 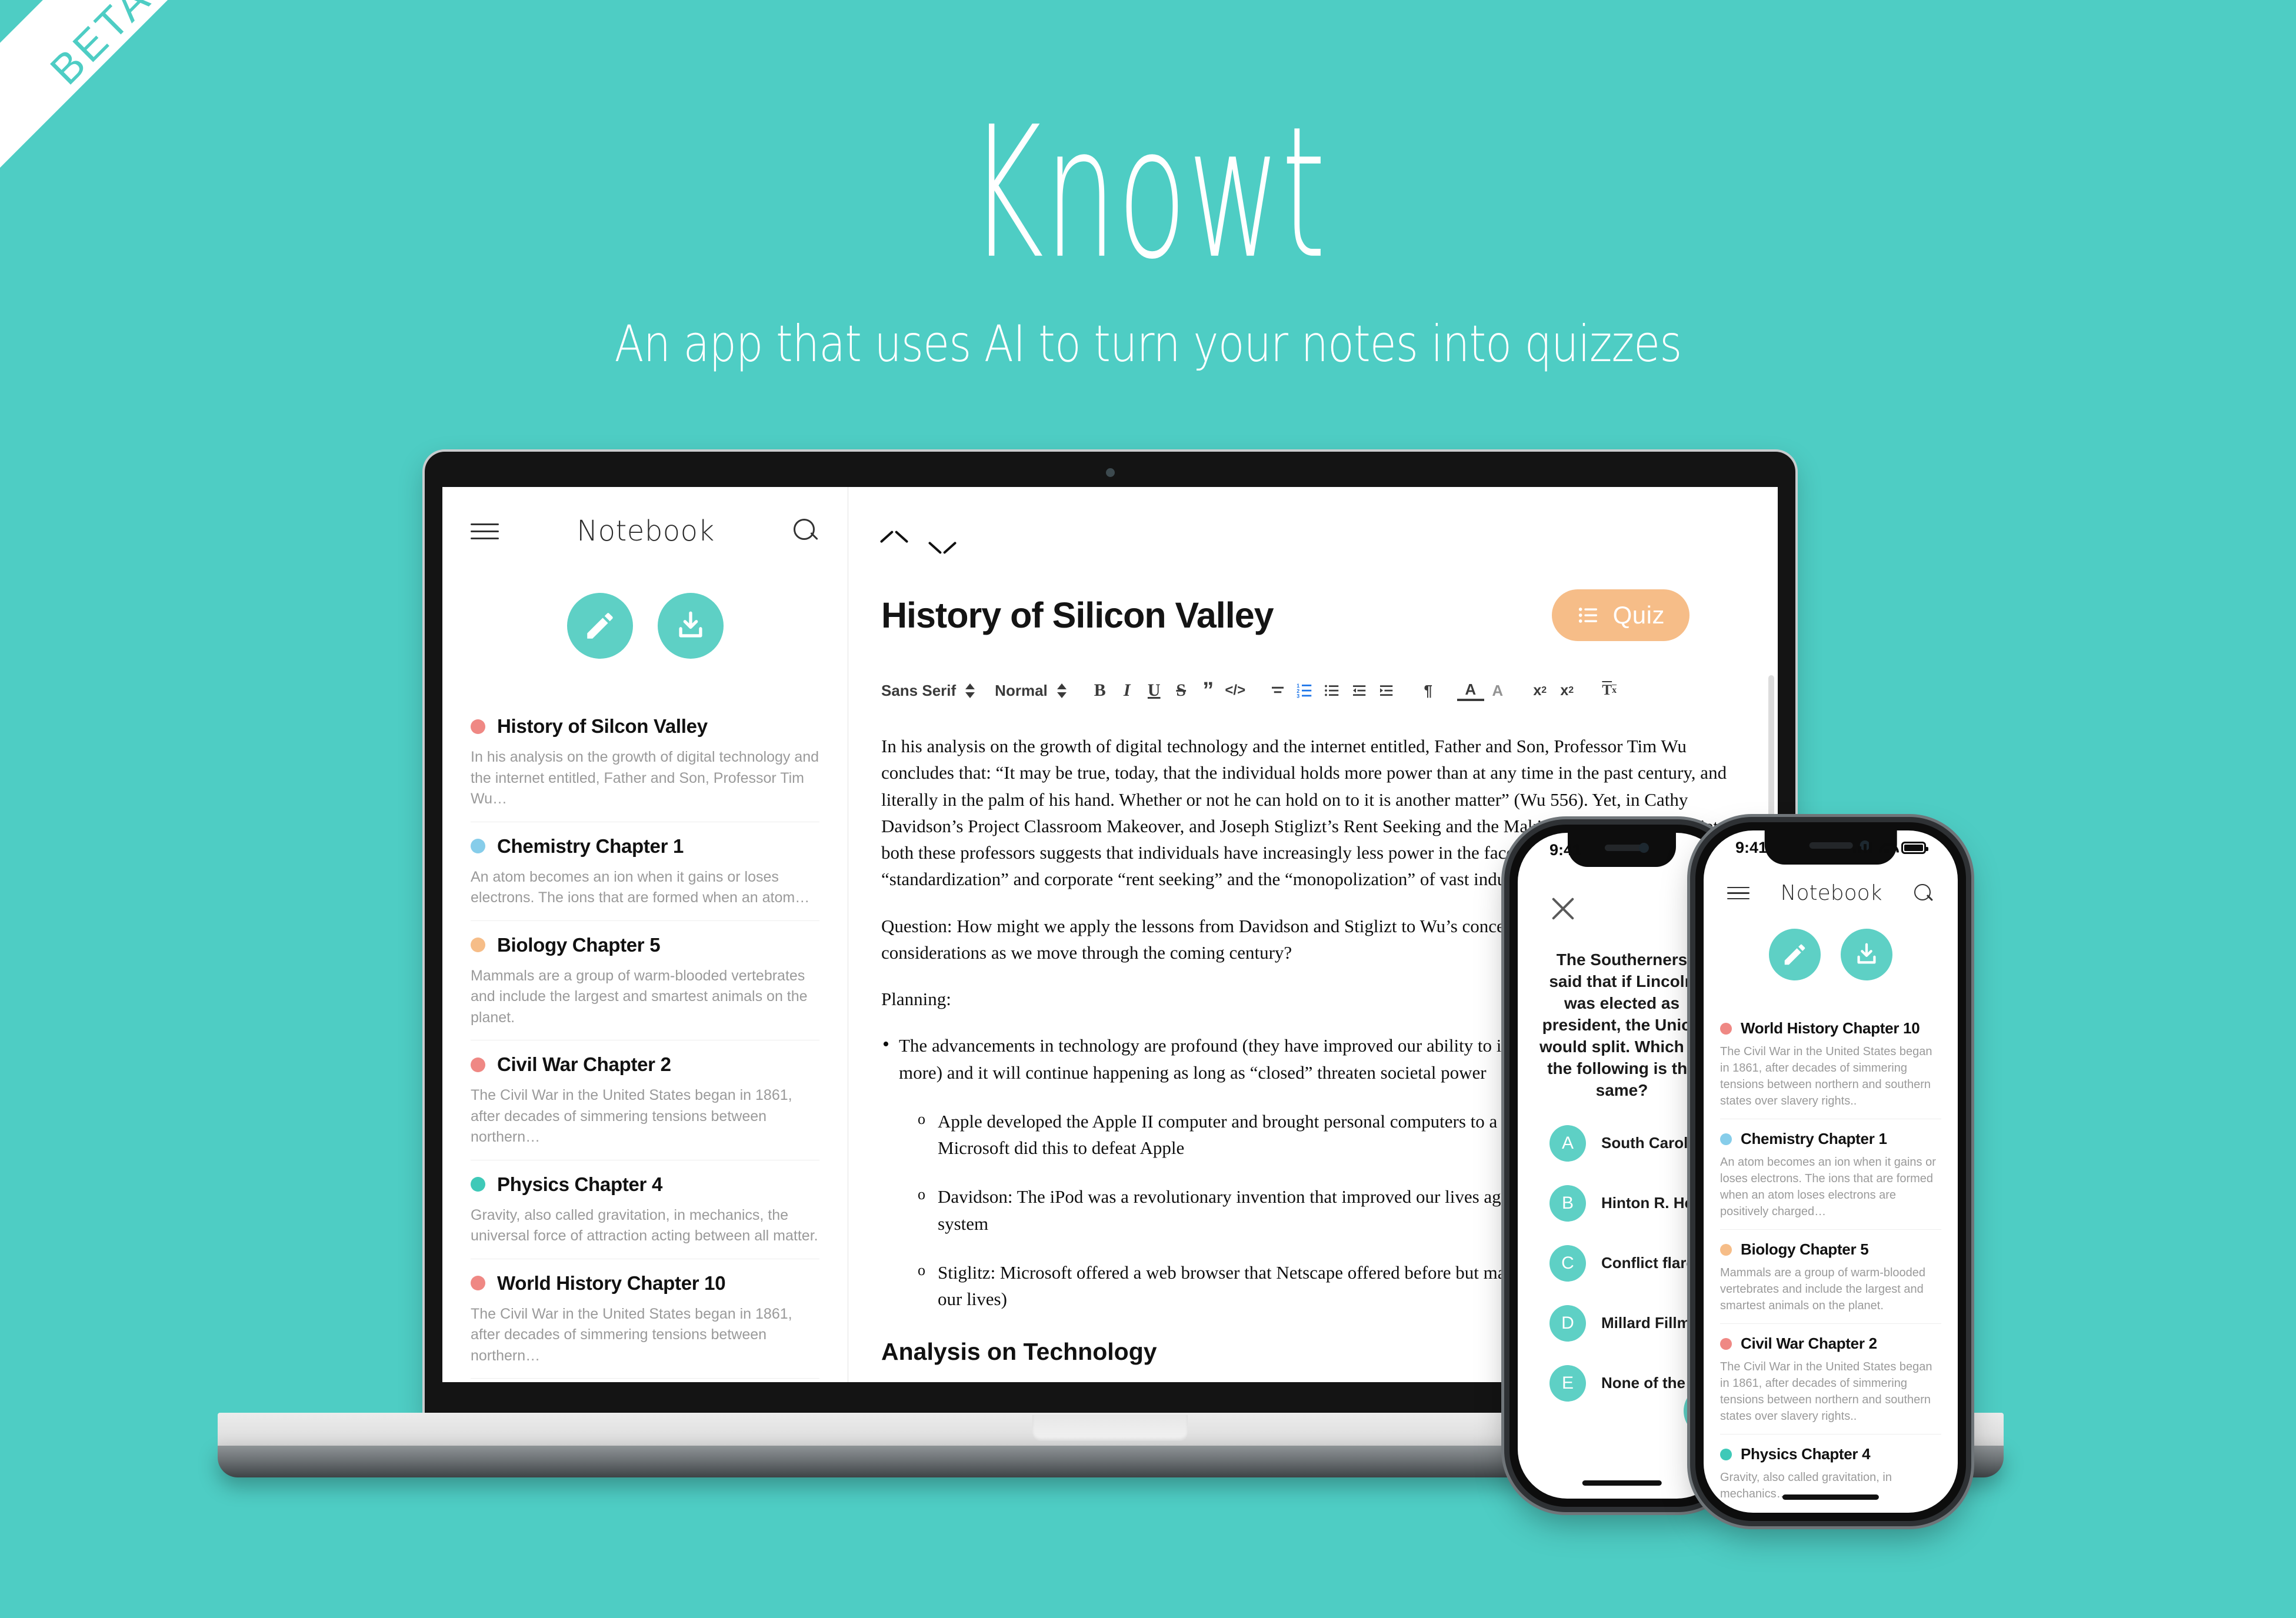 What do you see at coordinates (1428, 690) in the screenshot?
I see `text-direction-button: ¶` at bounding box center [1428, 690].